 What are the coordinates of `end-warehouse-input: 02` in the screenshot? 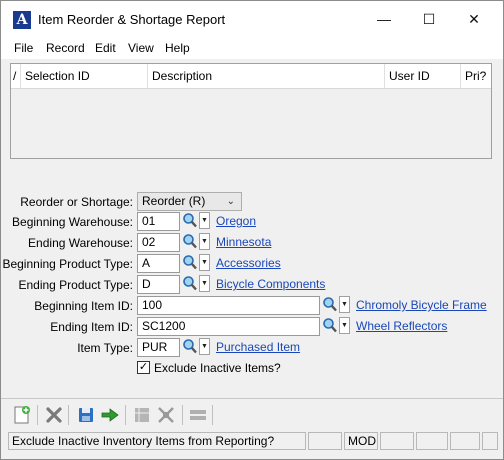 It's located at (158, 242).